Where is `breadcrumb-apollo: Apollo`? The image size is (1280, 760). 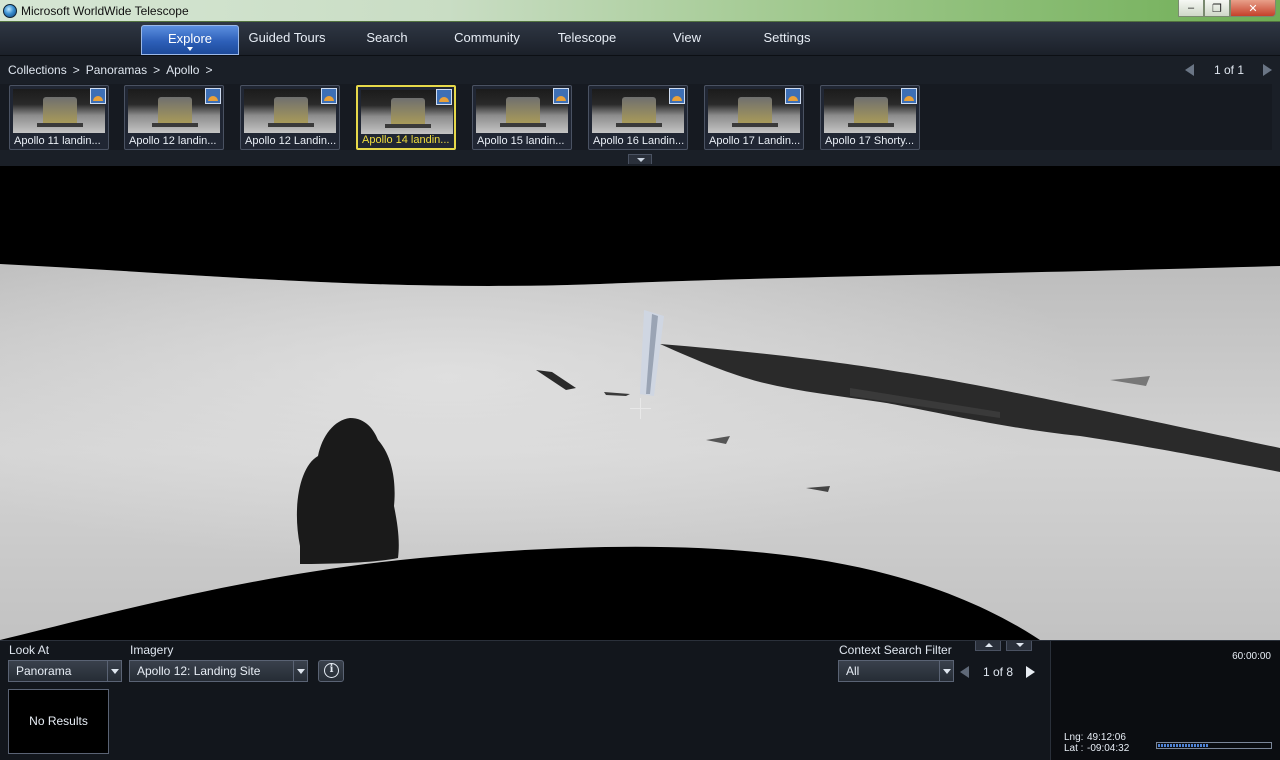 breadcrumb-apollo: Apollo is located at coordinates (182, 70).